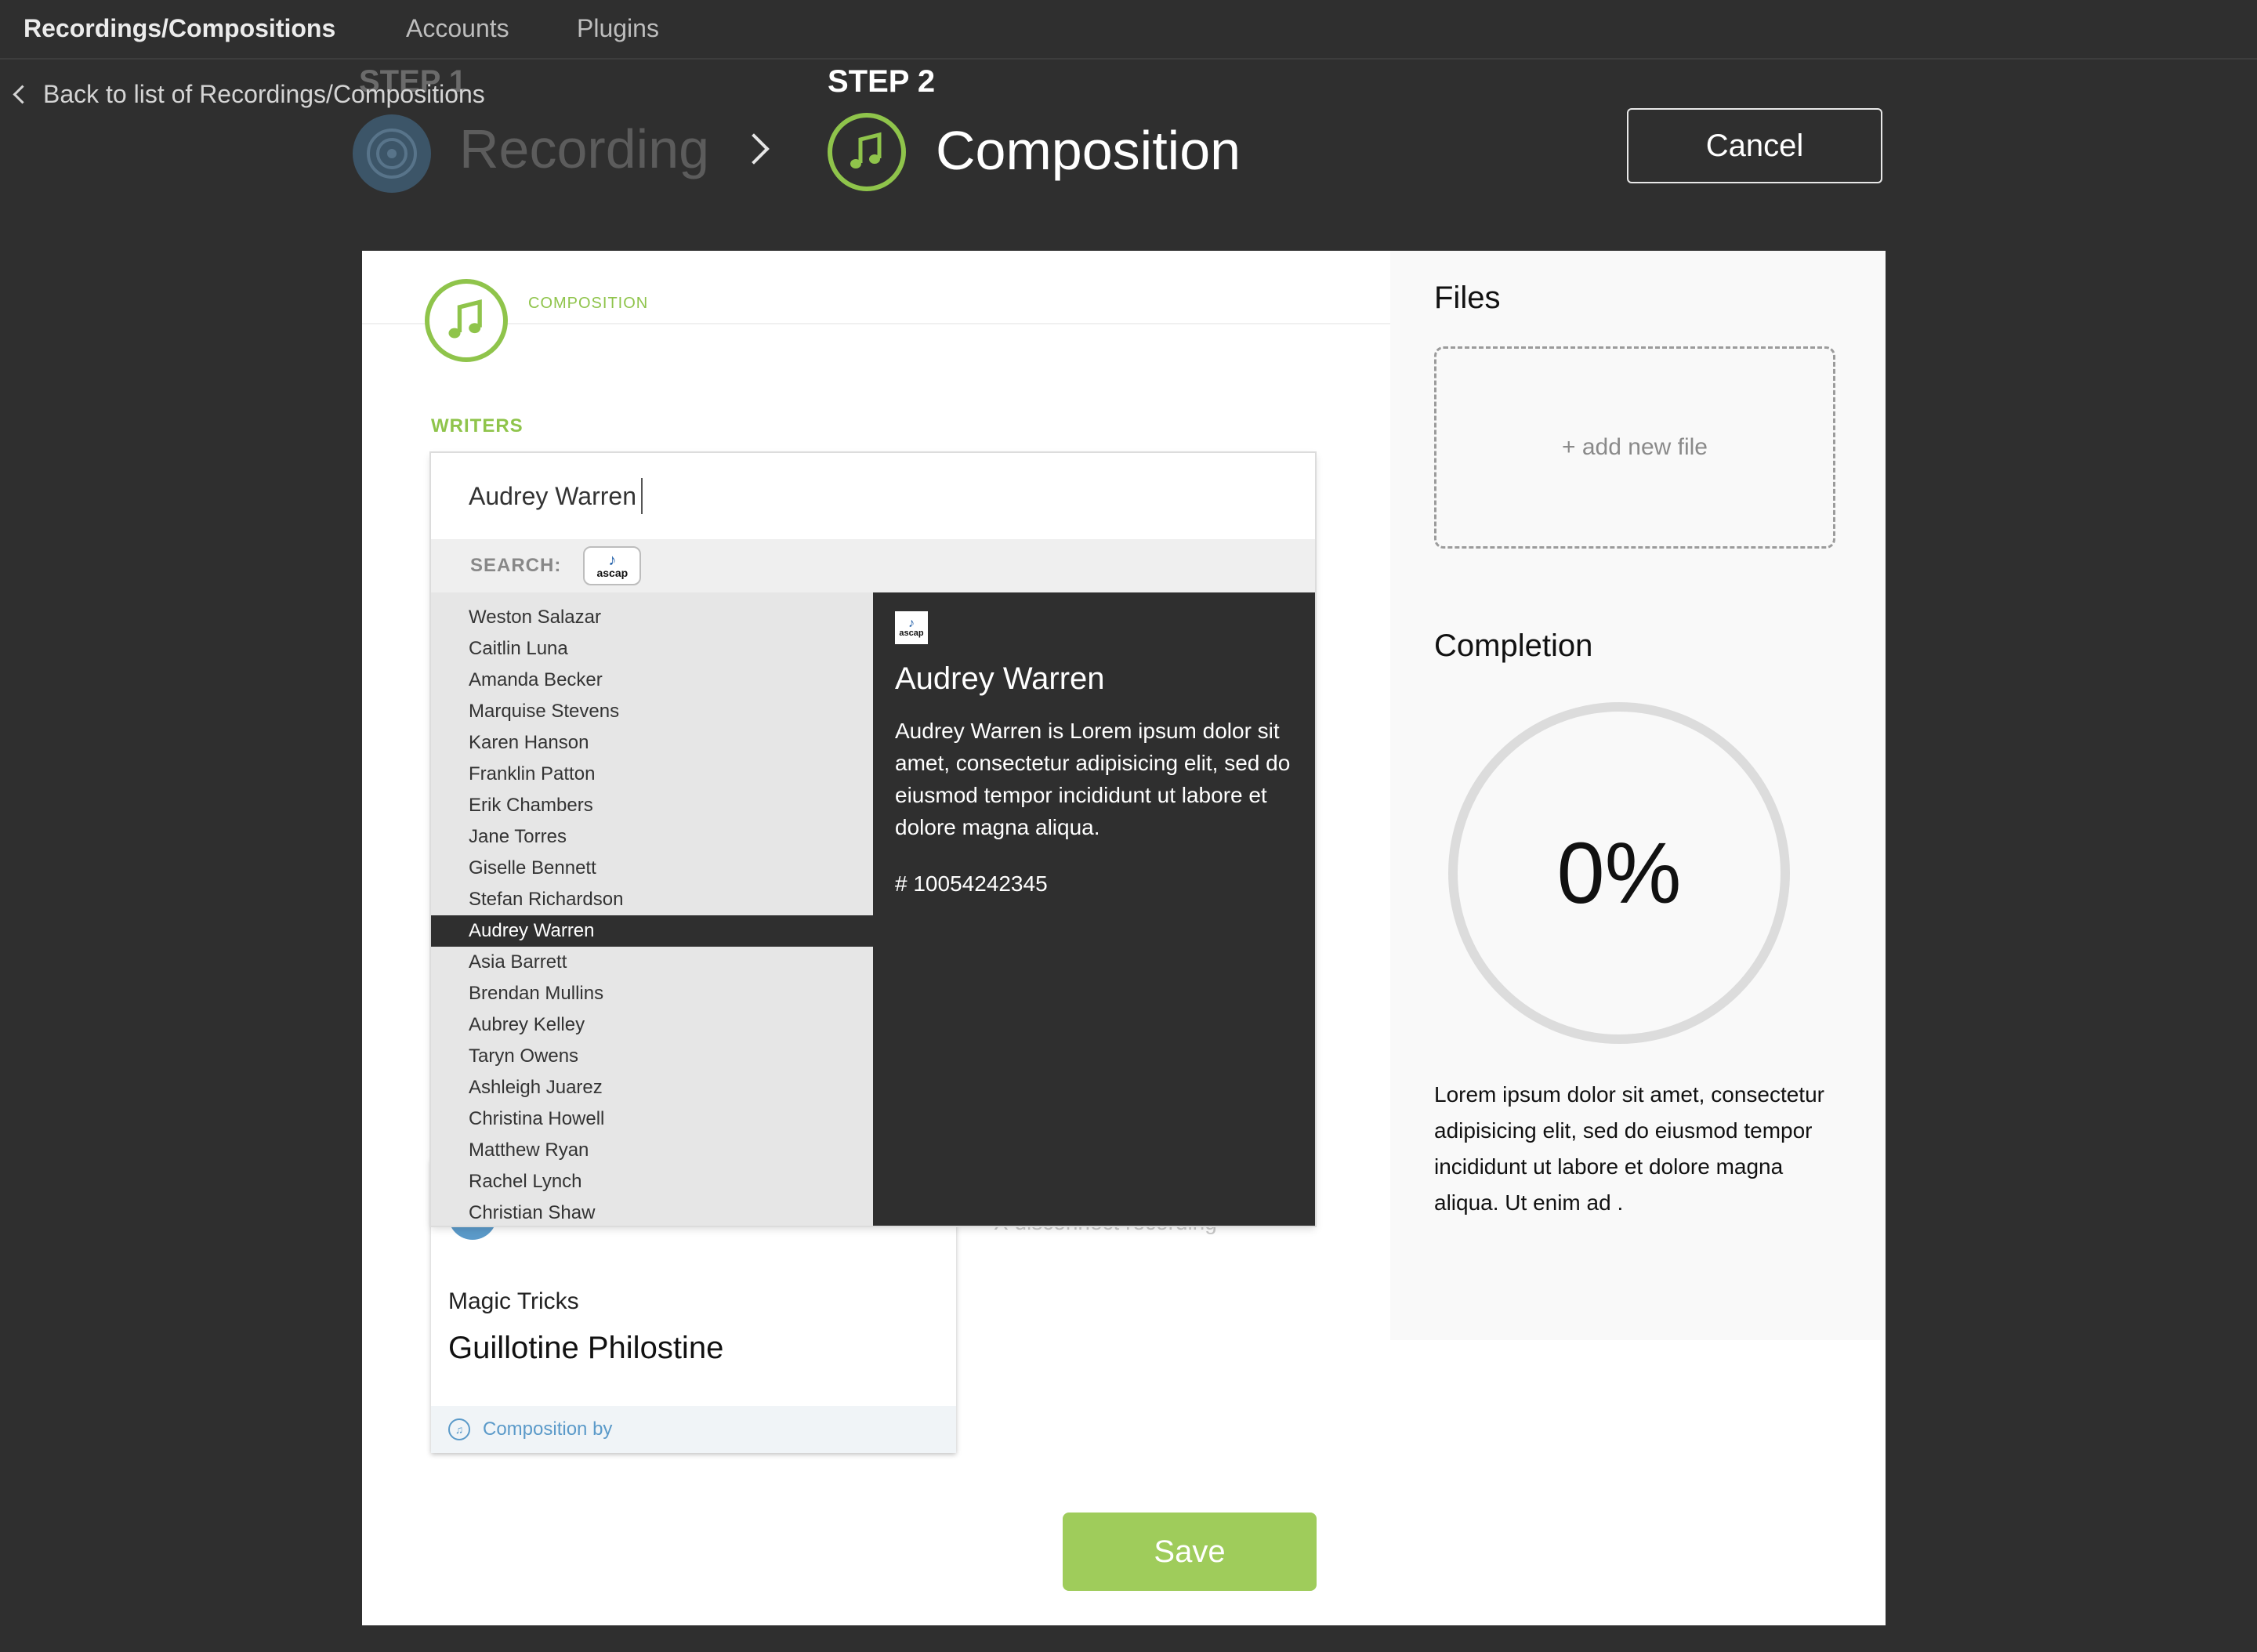 This screenshot has height=1652, width=2257. Describe the element at coordinates (876, 323) in the screenshot. I see `divider` at that location.